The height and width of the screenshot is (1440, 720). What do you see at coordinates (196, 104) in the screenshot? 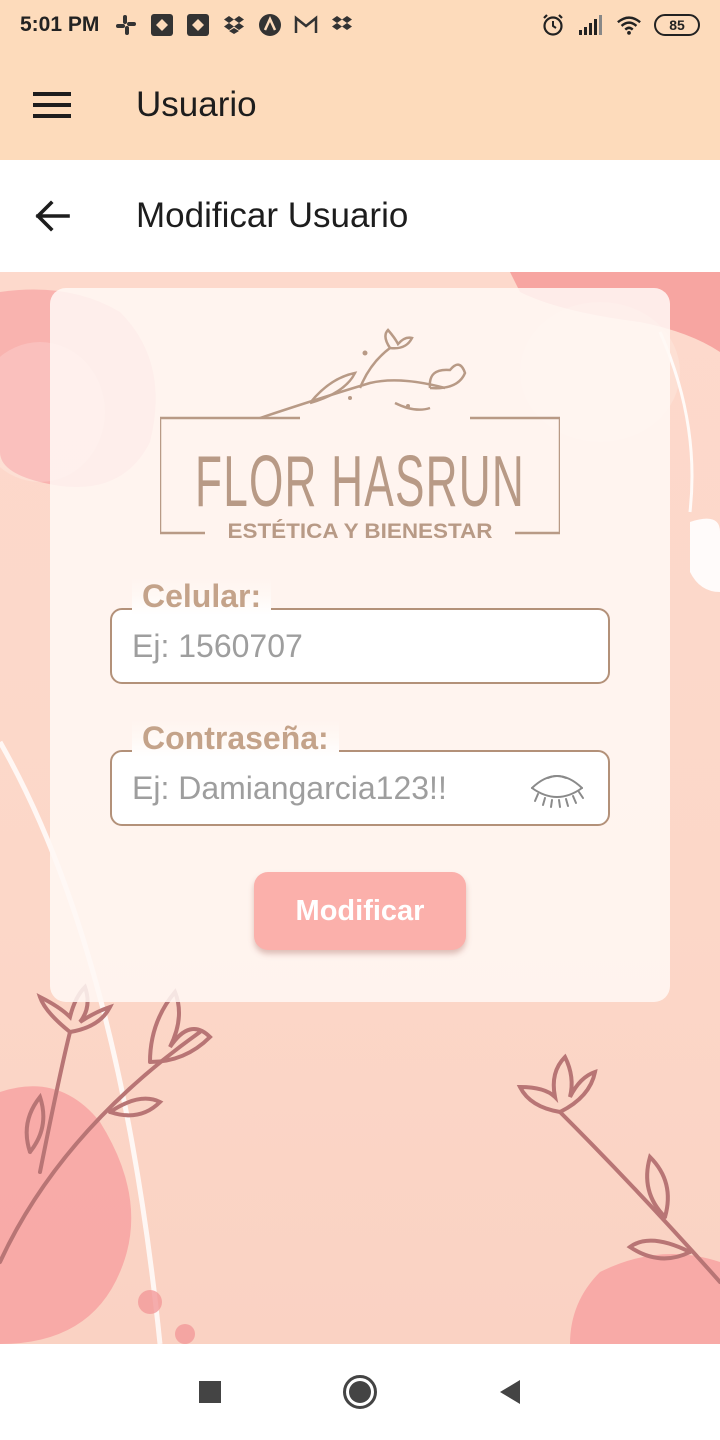
I see `app-title: Usuario` at bounding box center [196, 104].